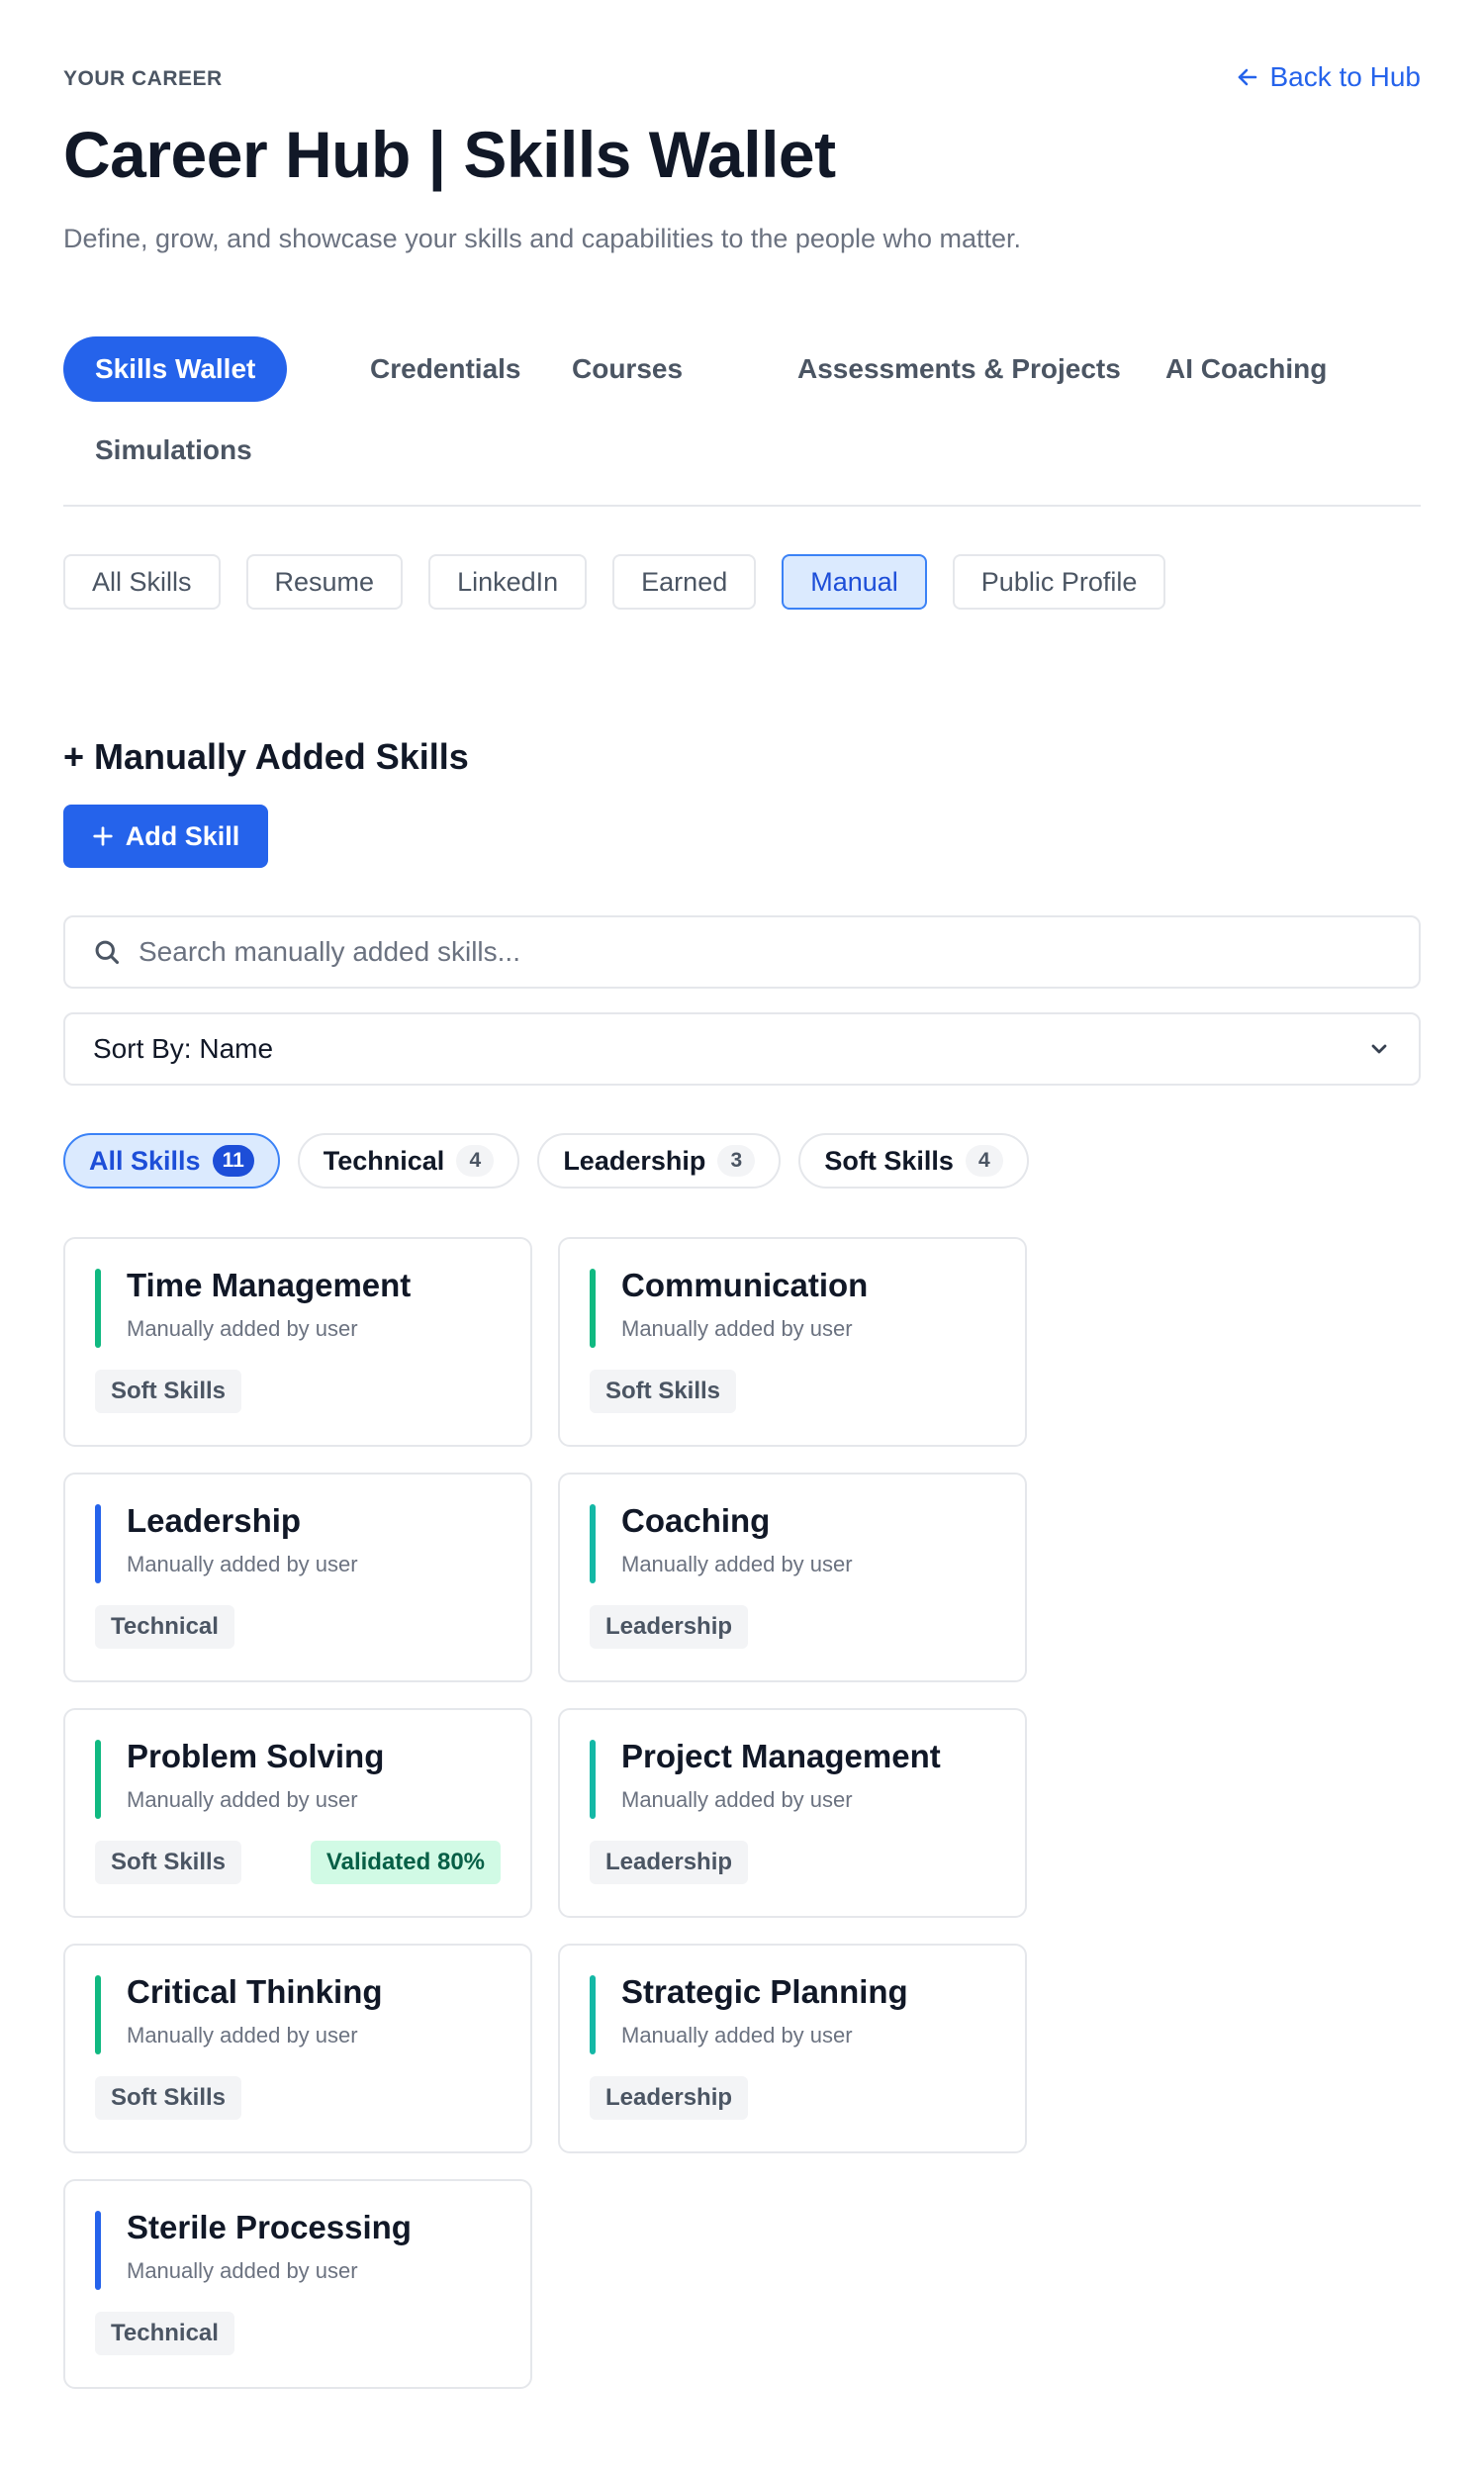 Image resolution: width=1484 pixels, height=2476 pixels. I want to click on category-label: Soft Skills, so click(889, 1160).